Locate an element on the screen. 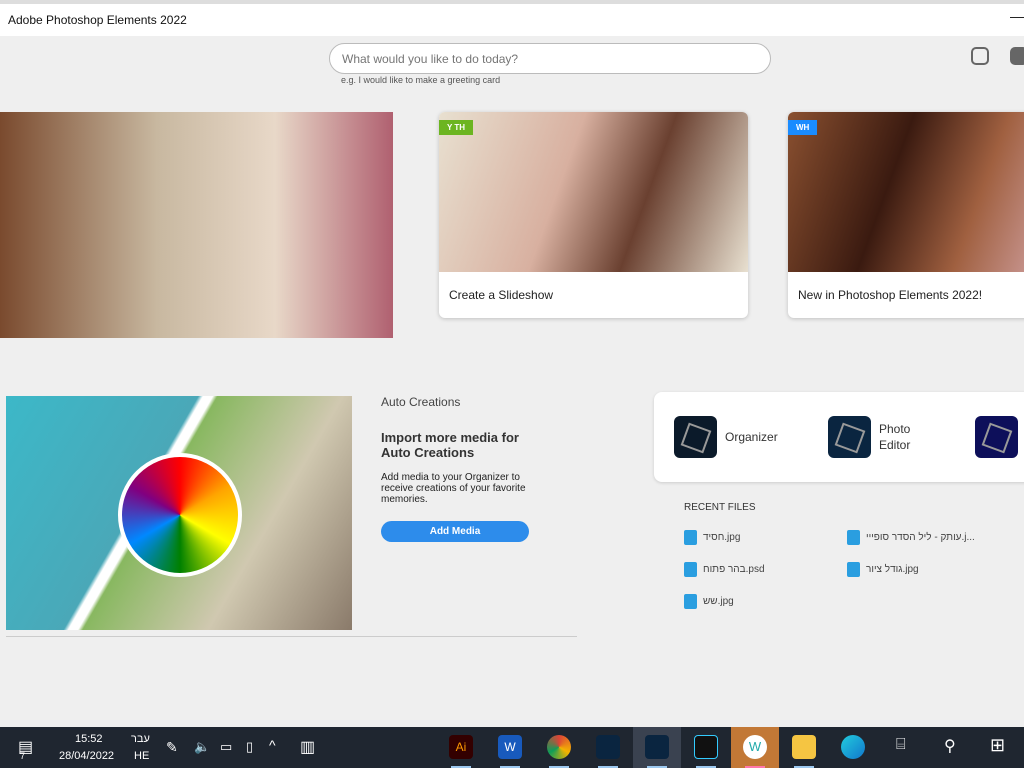  card-caption: Create a Slideshow is located at coordinates (501, 295).